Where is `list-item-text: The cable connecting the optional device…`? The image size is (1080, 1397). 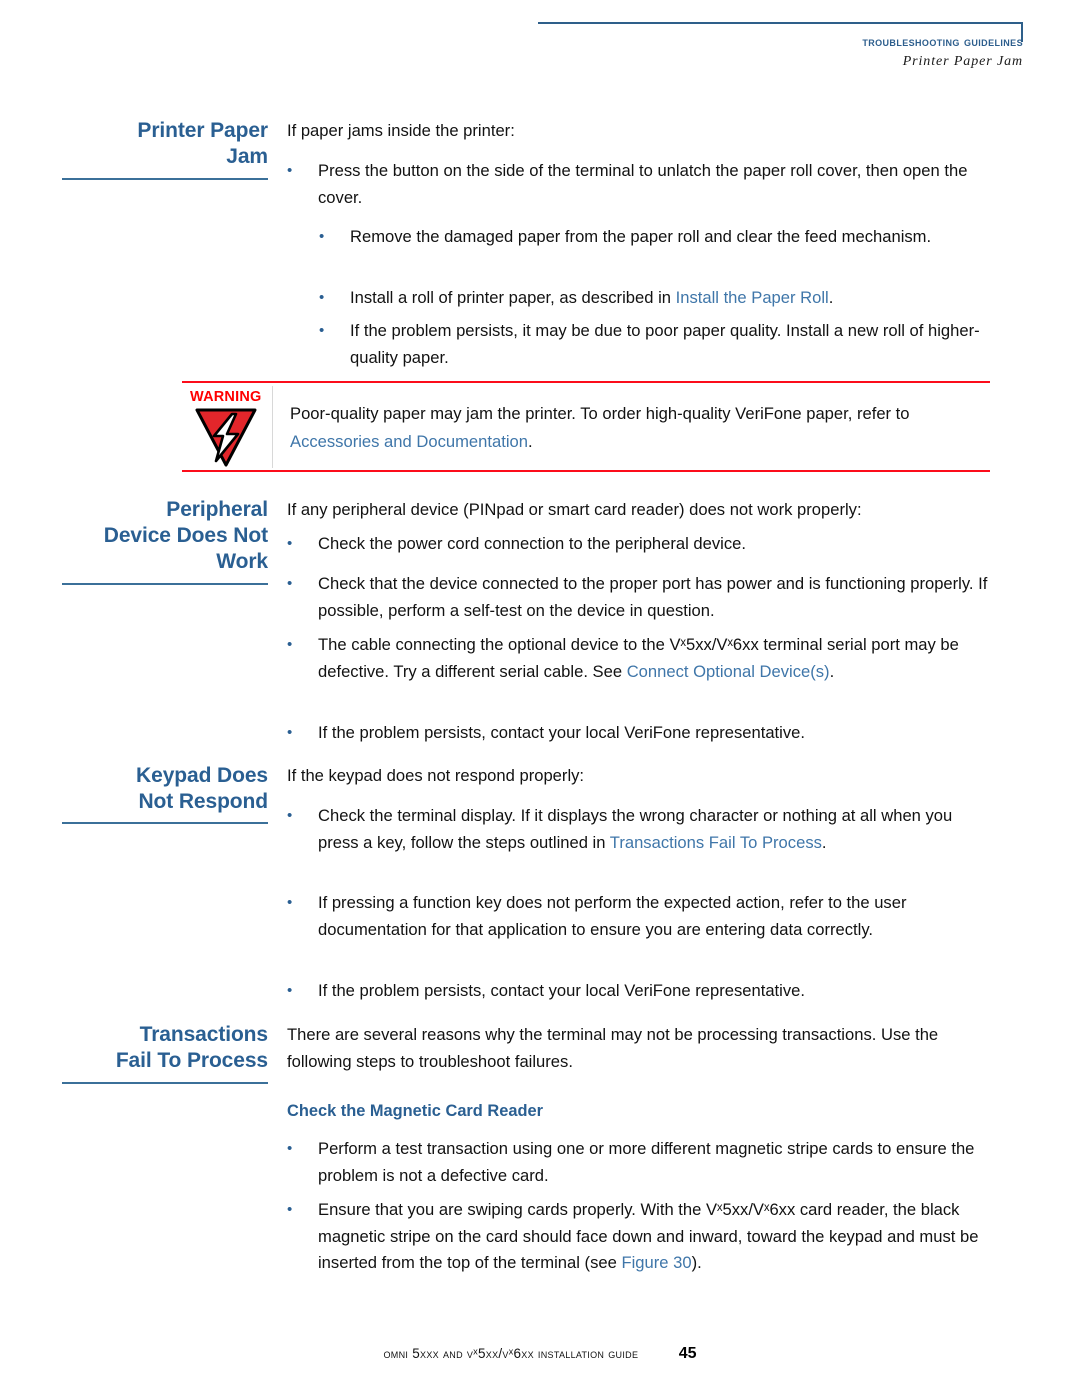 list-item-text: The cable connecting the optional device… is located at coordinates (655, 658).